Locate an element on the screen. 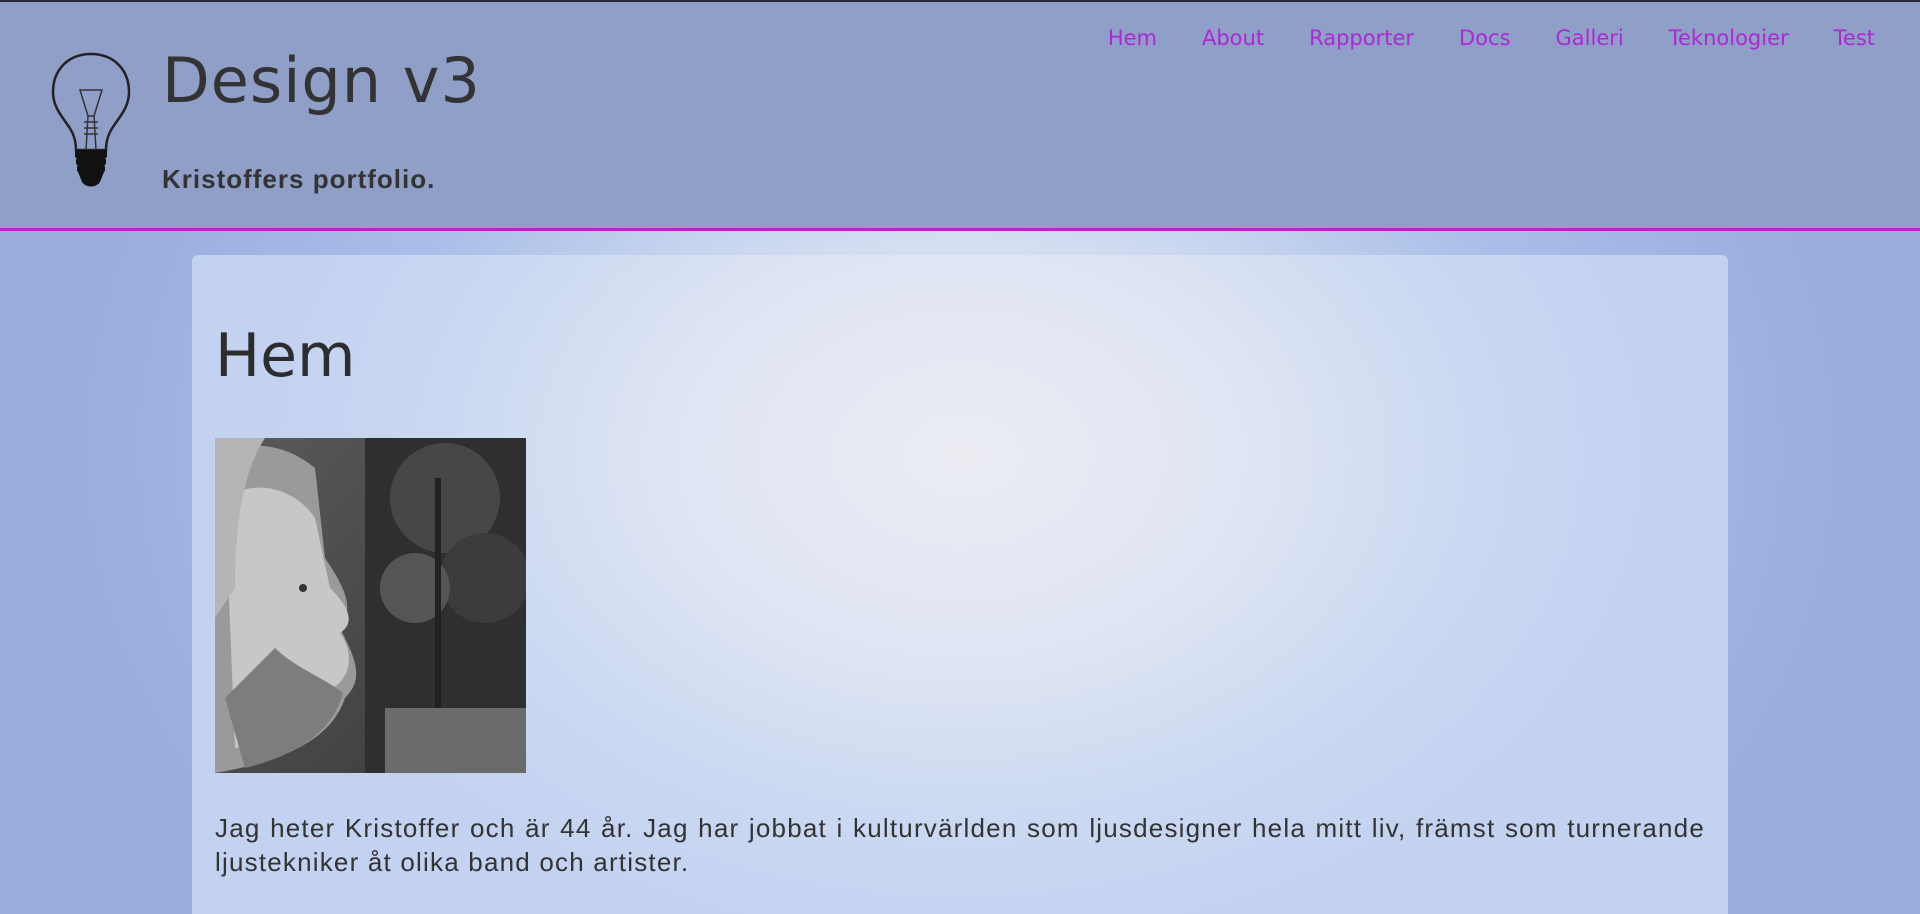  nav-item-test: Test is located at coordinates (1854, 38).